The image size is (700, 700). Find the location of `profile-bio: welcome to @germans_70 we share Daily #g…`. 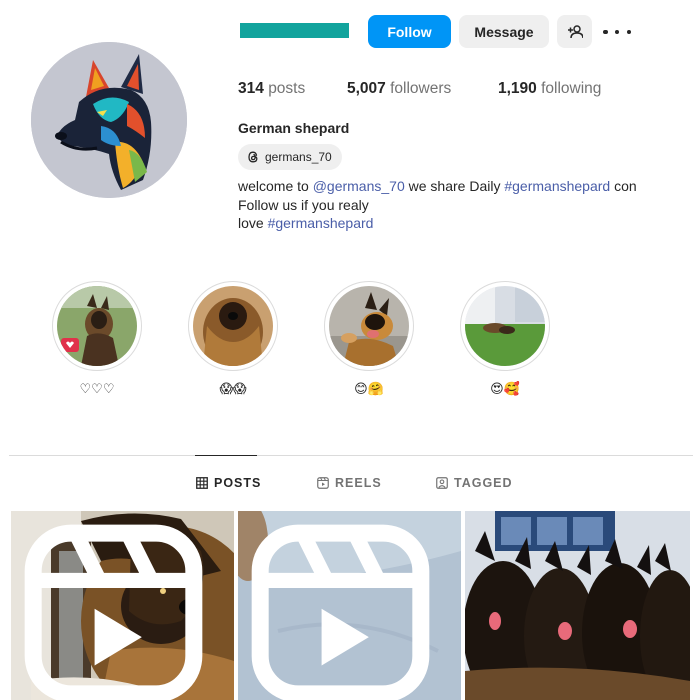

profile-bio: welcome to @germans_70 we share Daily #g… is located at coordinates (438, 205).